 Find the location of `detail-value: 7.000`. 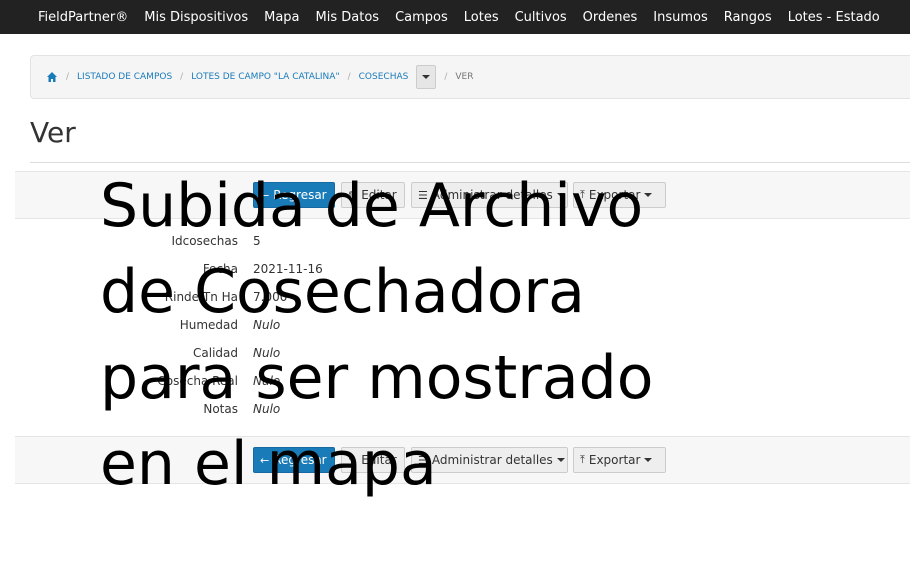

detail-value: 7.000 is located at coordinates (270, 297).